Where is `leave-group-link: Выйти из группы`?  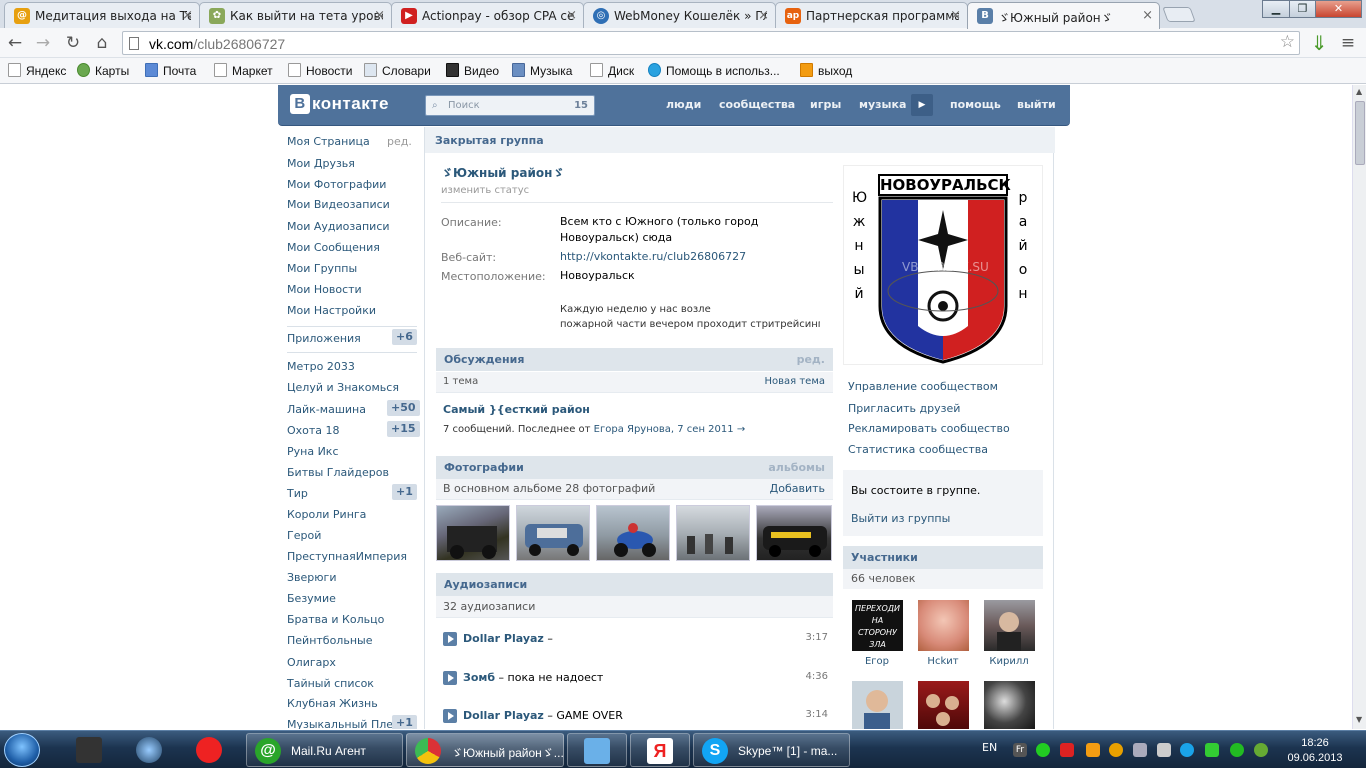 leave-group-link: Выйти из группы is located at coordinates (900, 518).